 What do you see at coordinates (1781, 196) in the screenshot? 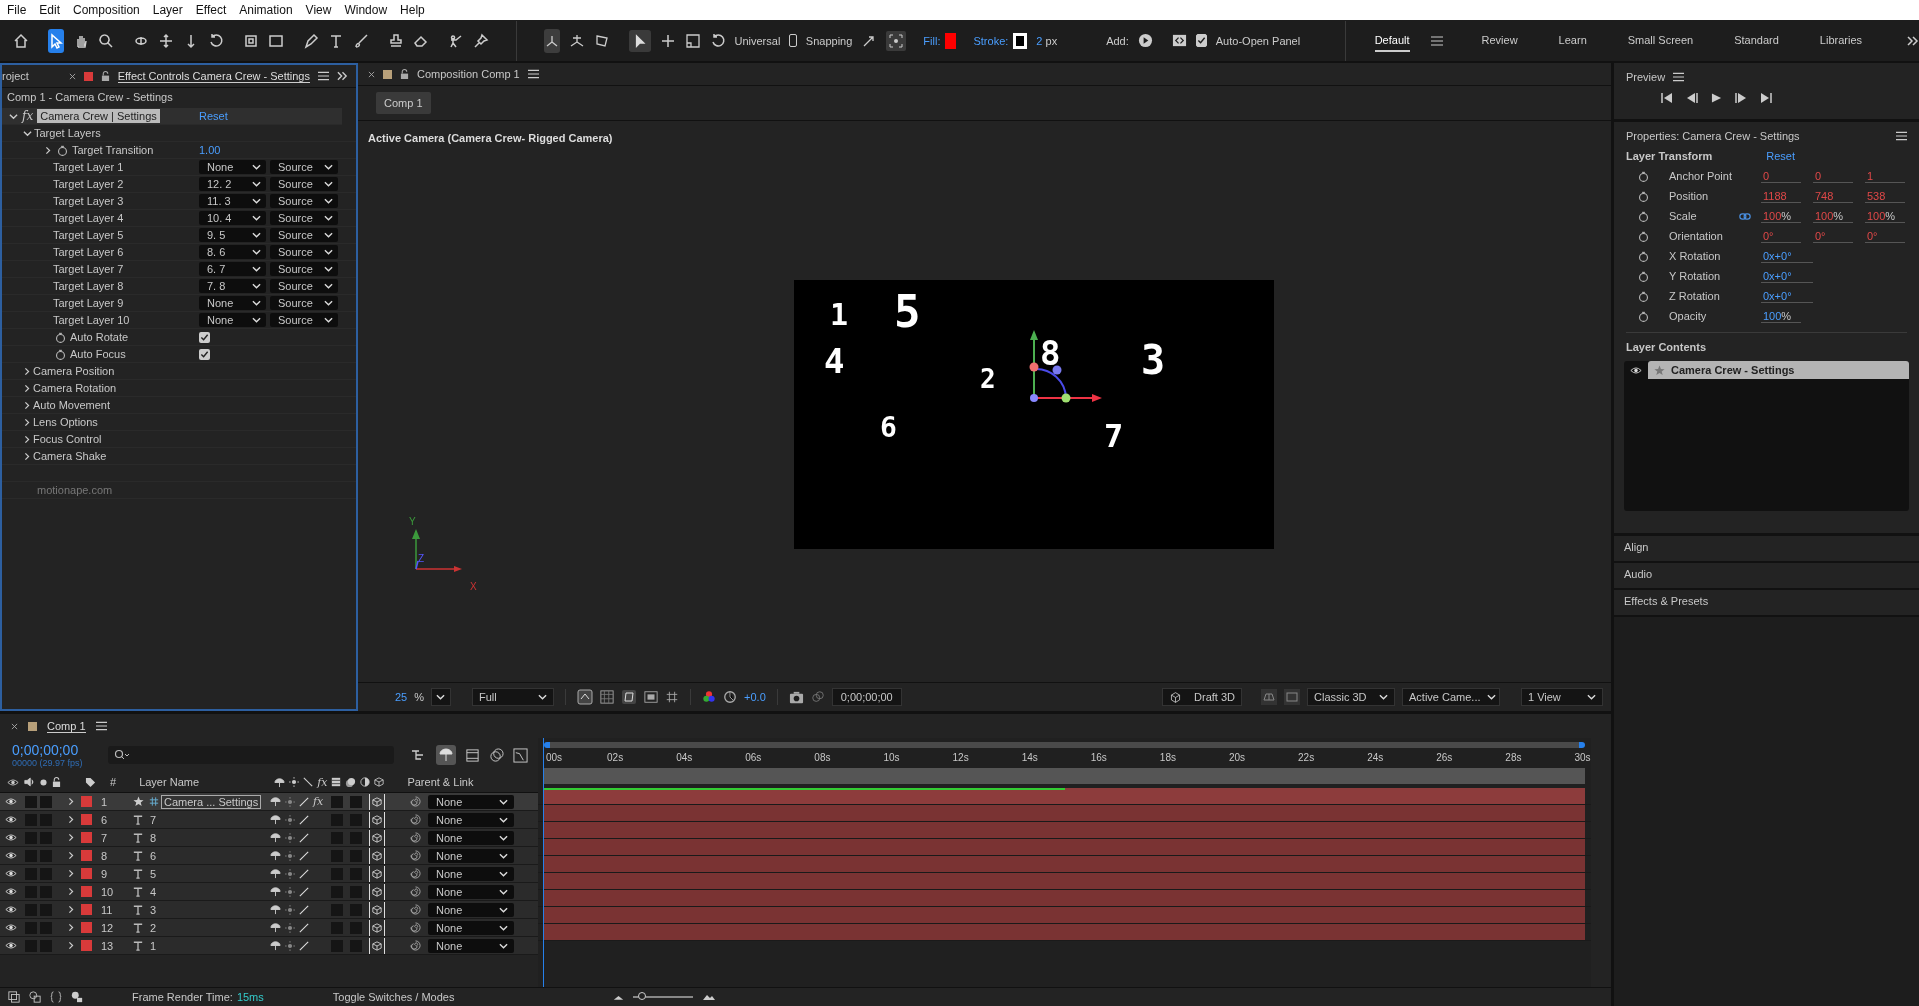
I see `property-value: 1188` at bounding box center [1781, 196].